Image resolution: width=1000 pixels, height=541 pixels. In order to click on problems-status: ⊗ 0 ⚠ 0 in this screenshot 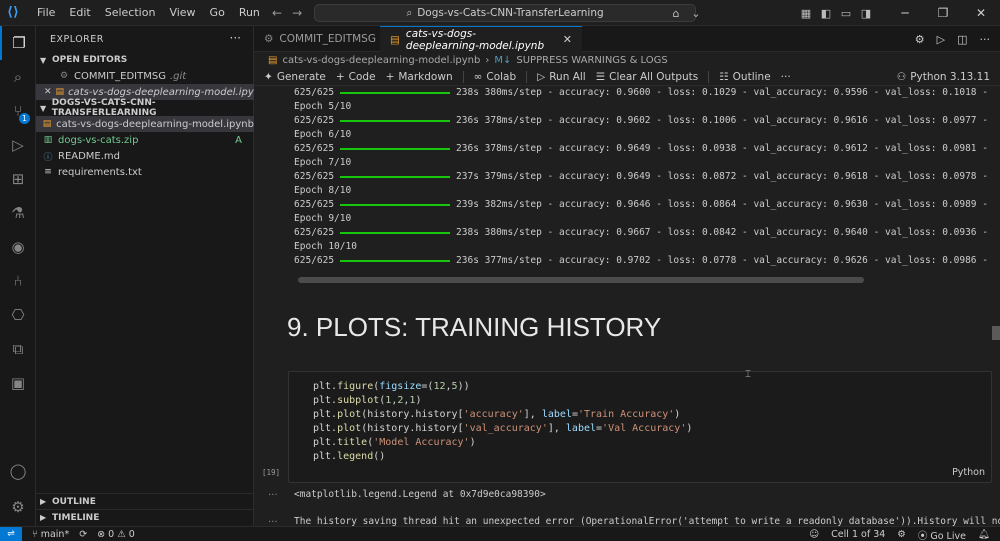, I will do `click(116, 534)`.